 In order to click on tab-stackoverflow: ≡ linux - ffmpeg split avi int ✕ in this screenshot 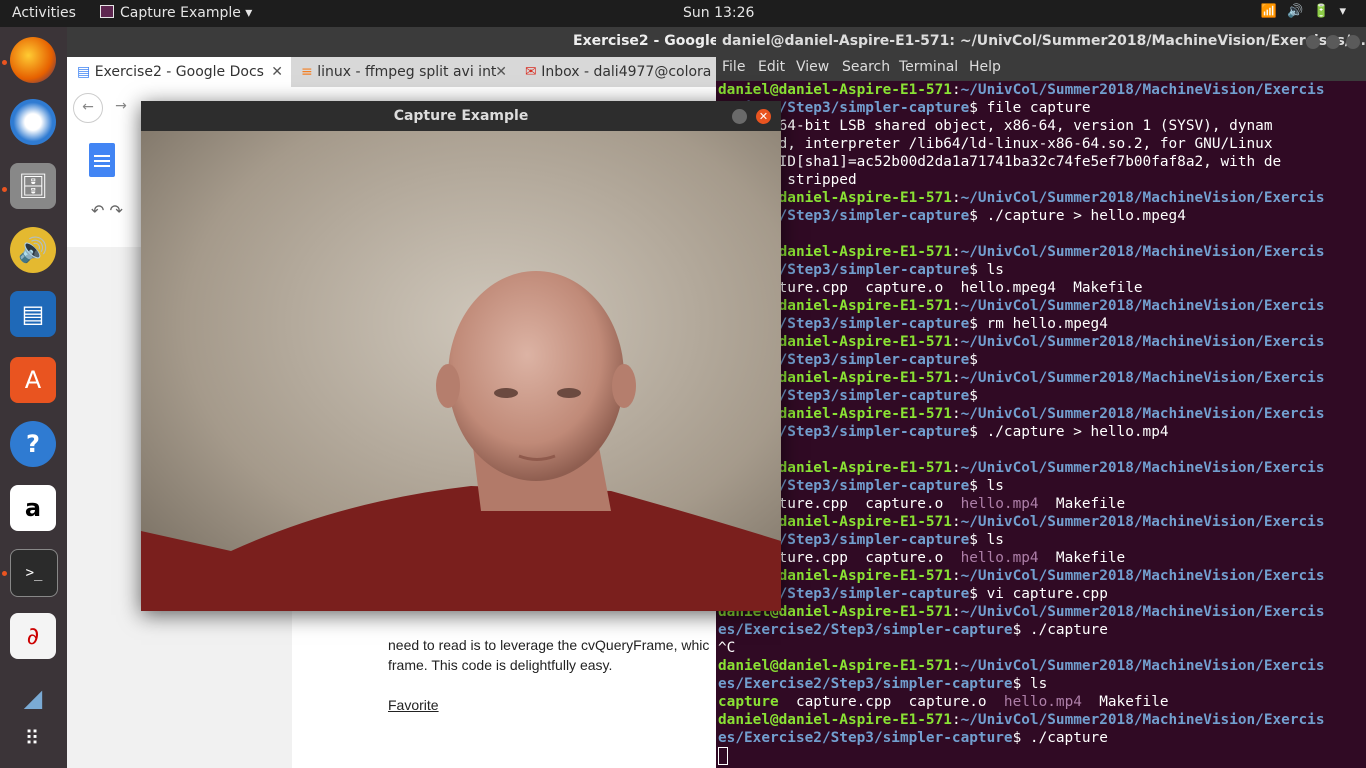, I will do `click(403, 72)`.